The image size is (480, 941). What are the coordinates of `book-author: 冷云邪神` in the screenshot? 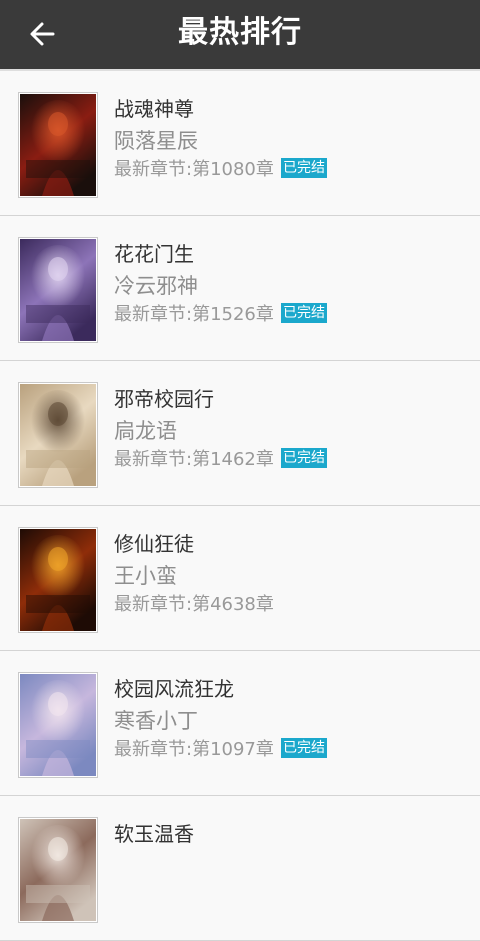 It's located at (156, 286).